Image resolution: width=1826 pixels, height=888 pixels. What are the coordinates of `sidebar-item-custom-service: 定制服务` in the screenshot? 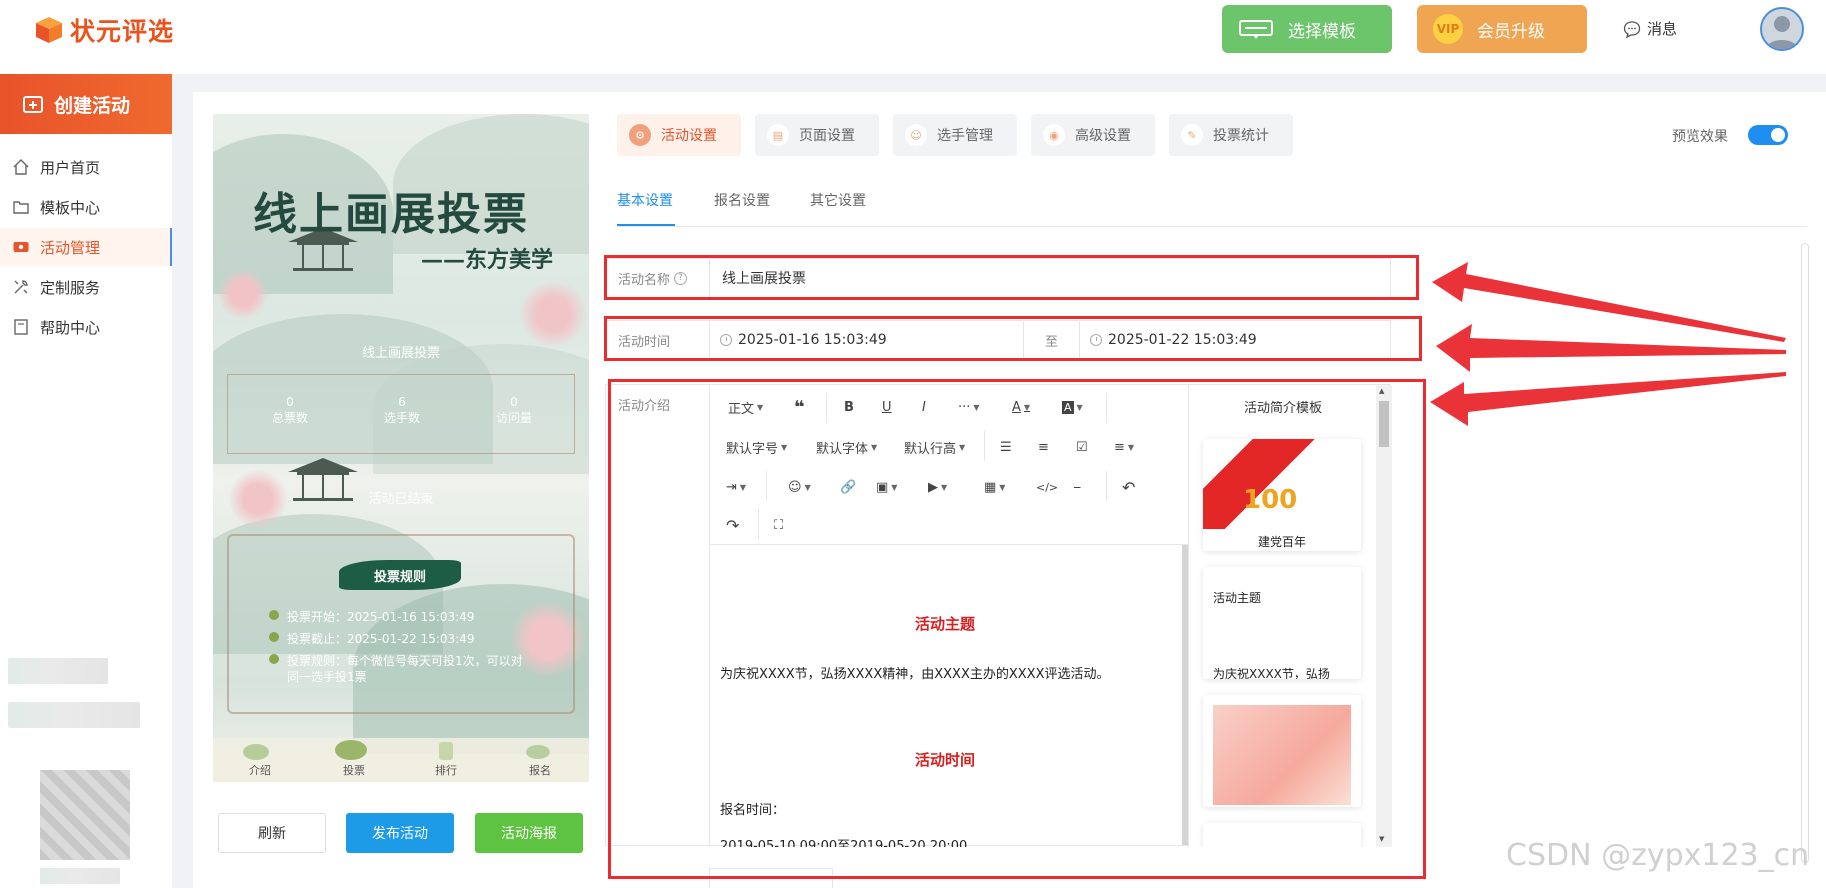 It's located at (86, 287).